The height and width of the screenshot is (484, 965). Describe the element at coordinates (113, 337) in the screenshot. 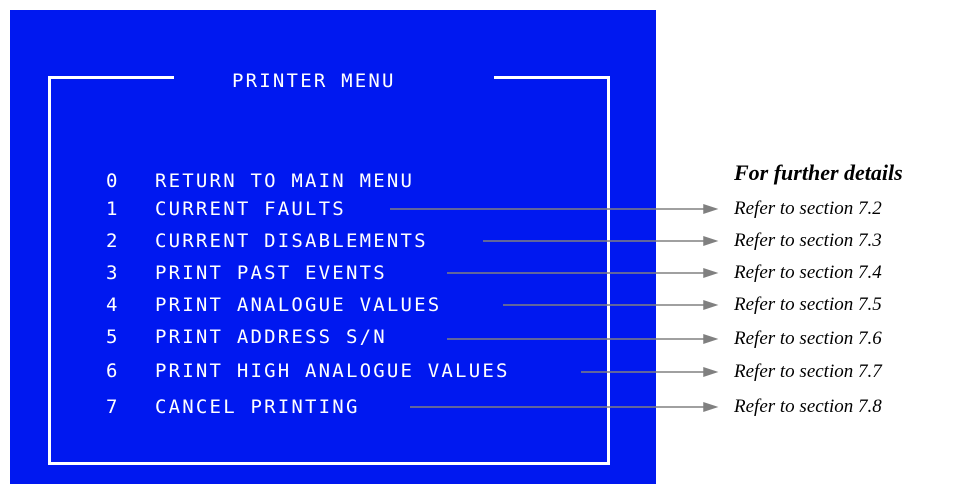

I see `menu-item-number: 5` at that location.